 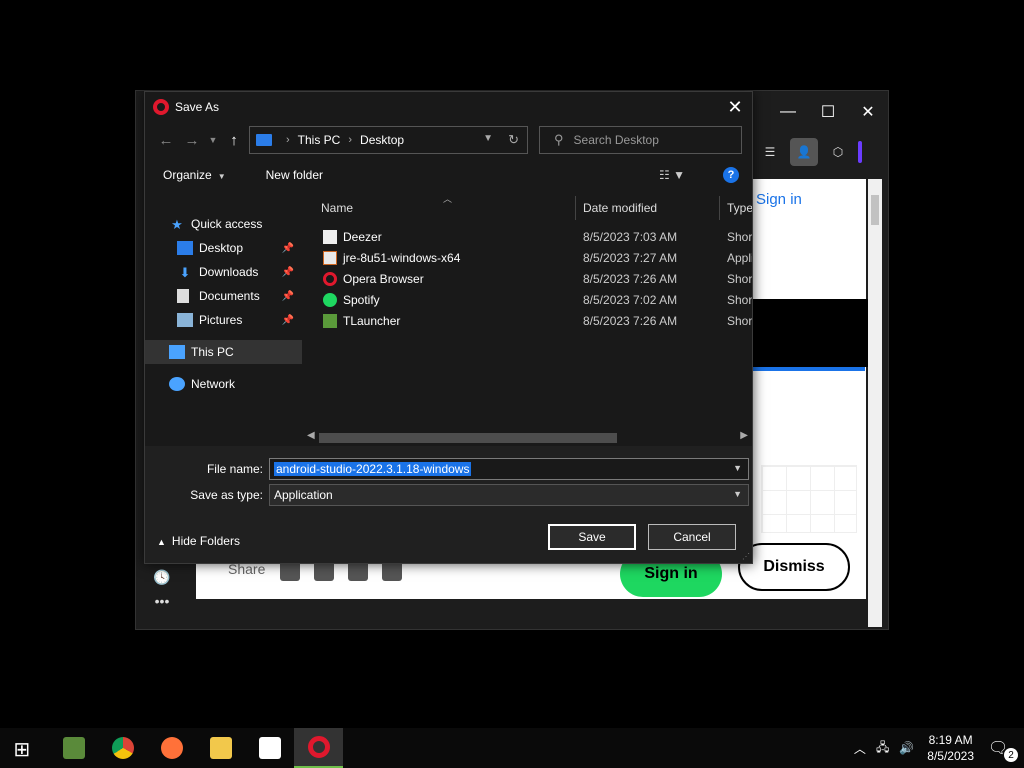 I want to click on file-type: Short, so click(x=739, y=320).